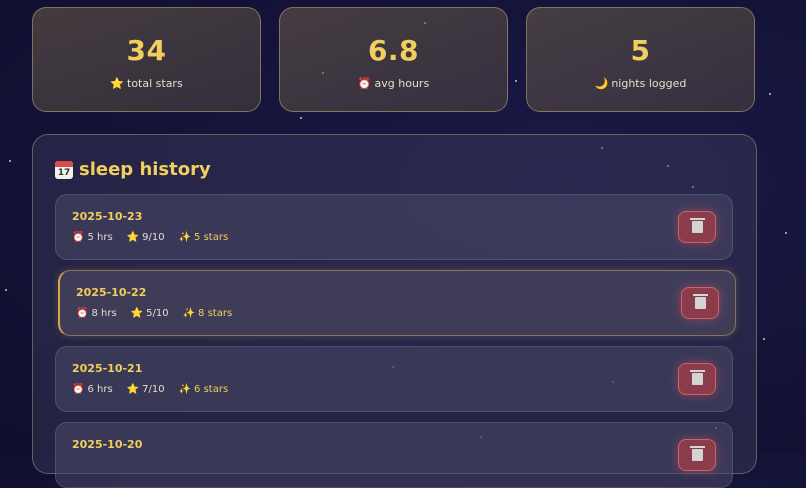  I want to click on entry-quality: 9/10, so click(153, 237).